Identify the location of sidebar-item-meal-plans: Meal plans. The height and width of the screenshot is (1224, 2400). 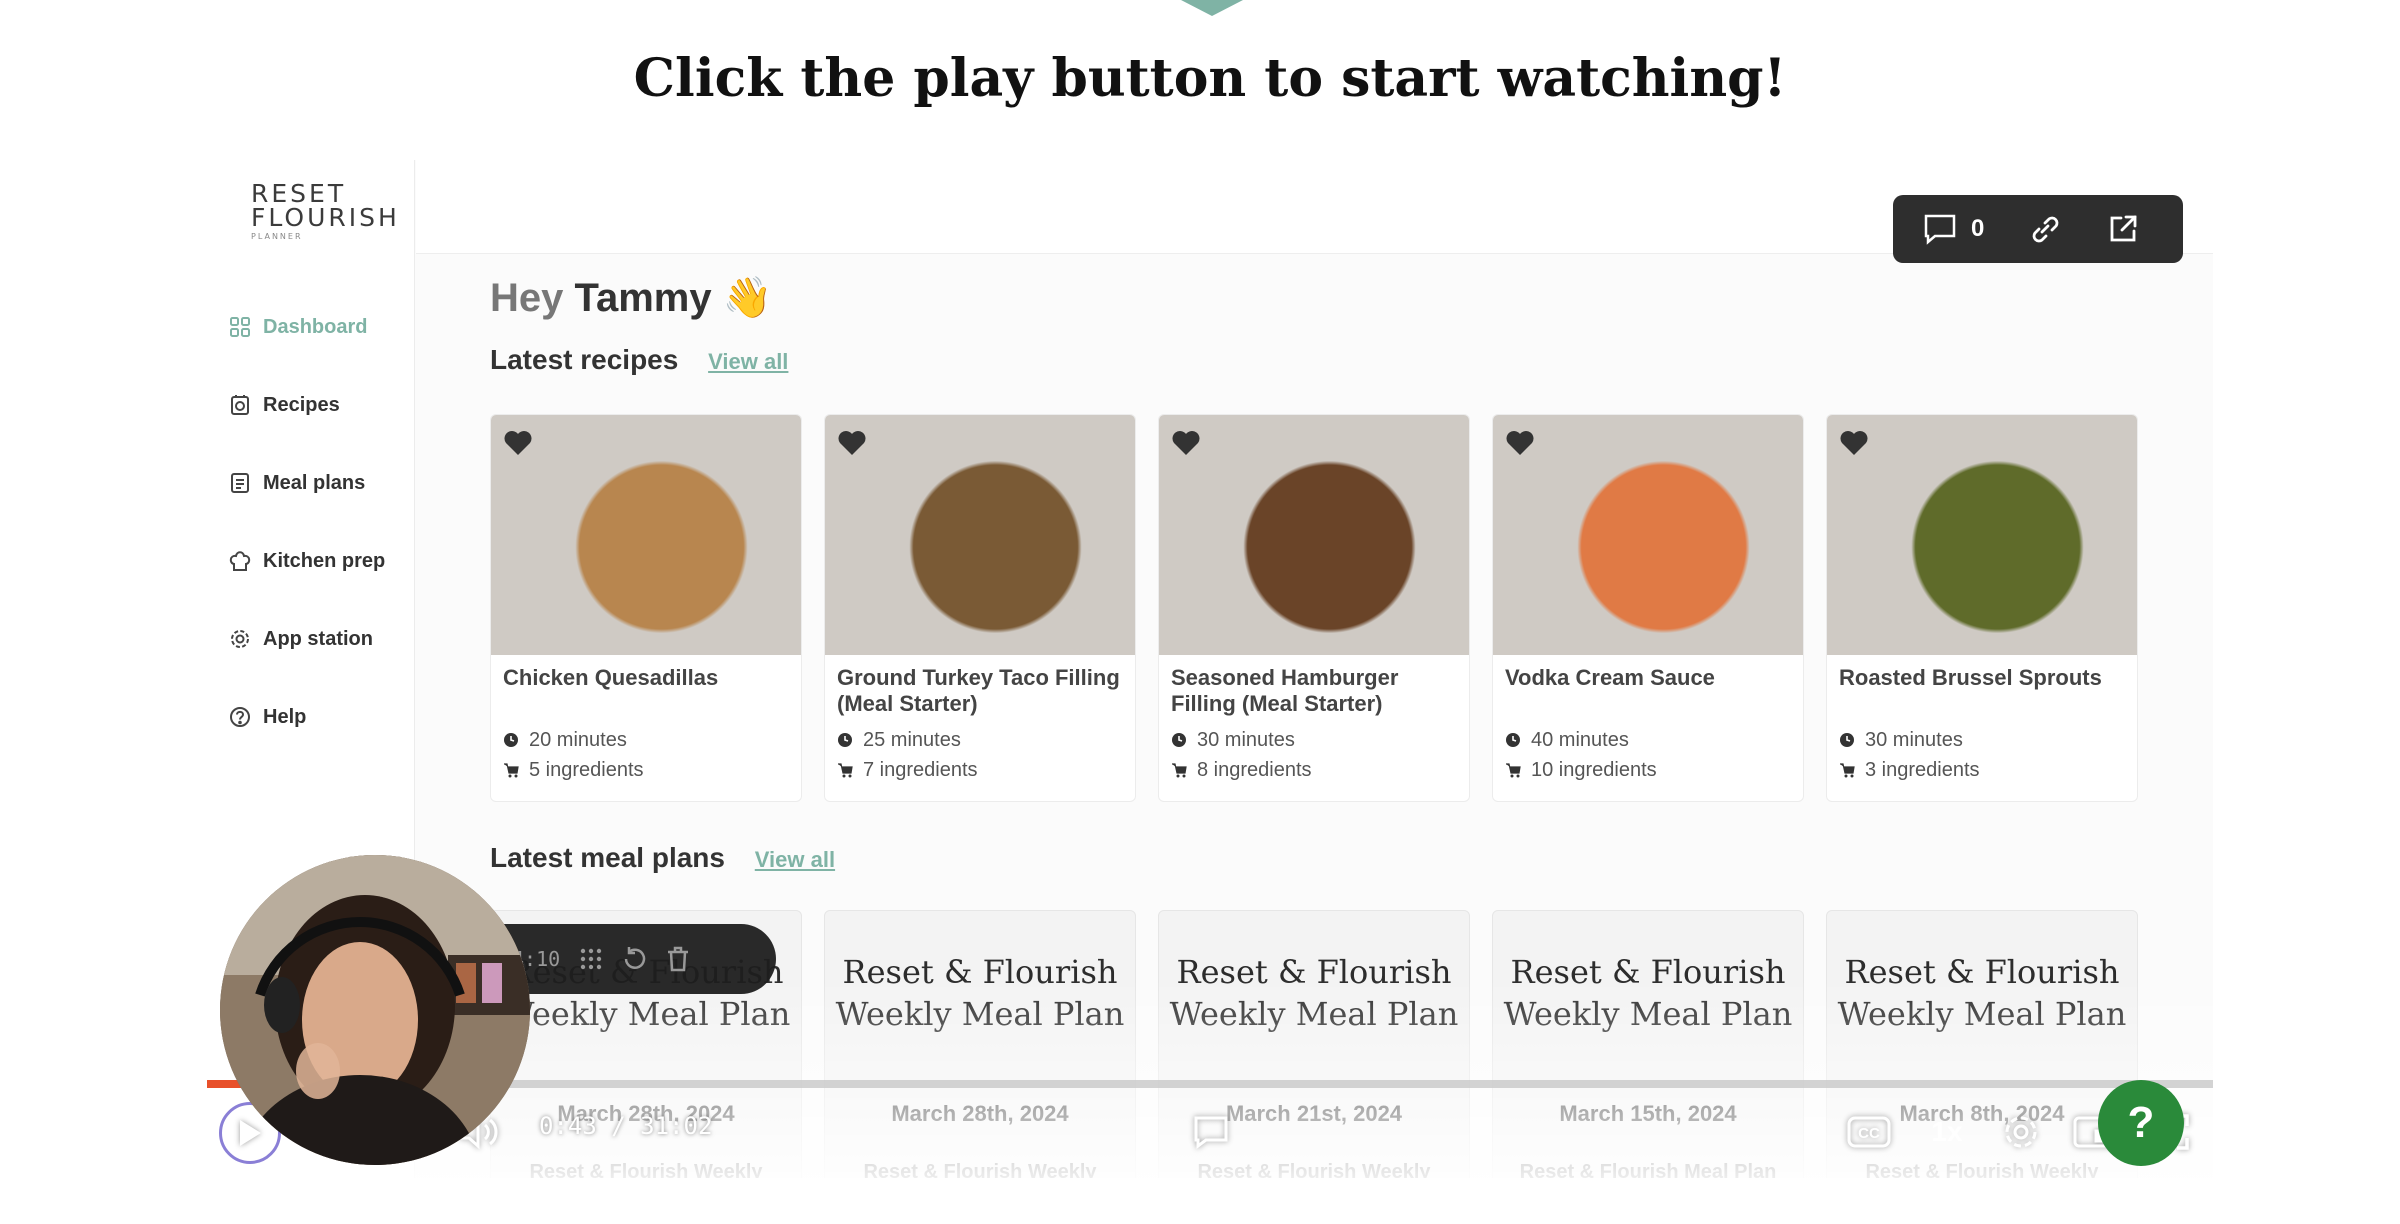
(306, 483).